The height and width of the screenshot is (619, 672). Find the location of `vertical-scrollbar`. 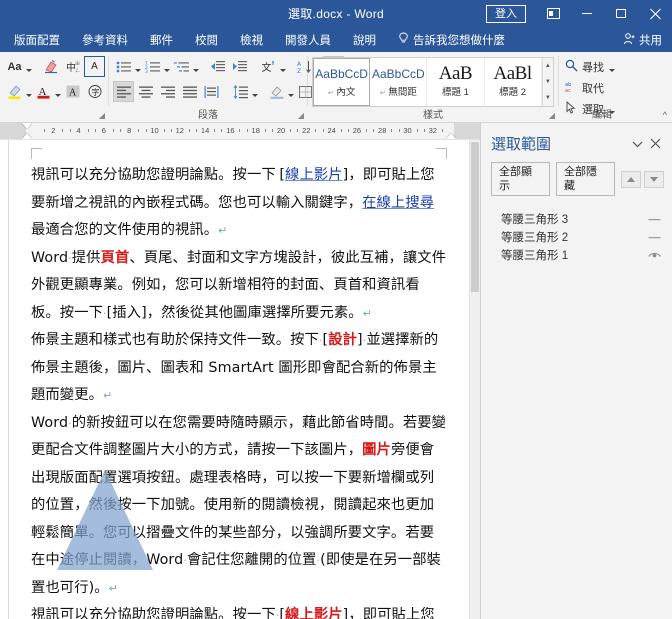

vertical-scrollbar is located at coordinates (474, 379).